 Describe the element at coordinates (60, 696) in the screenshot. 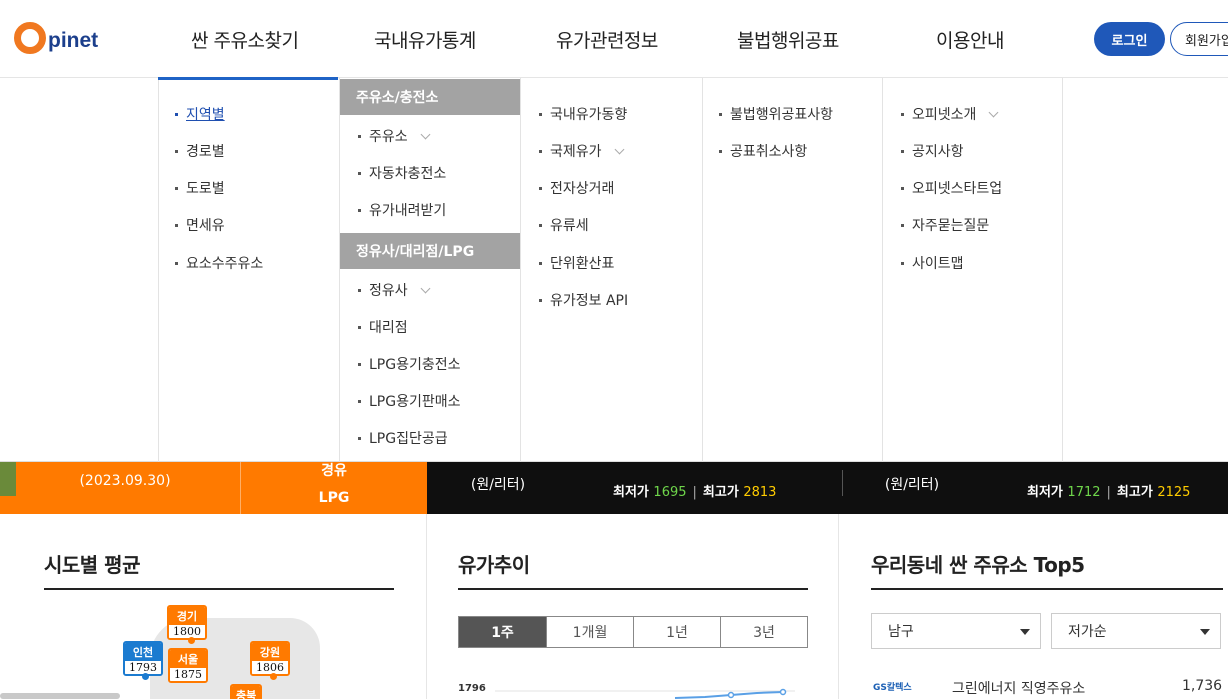

I see `horizontal-scrollbar` at that location.